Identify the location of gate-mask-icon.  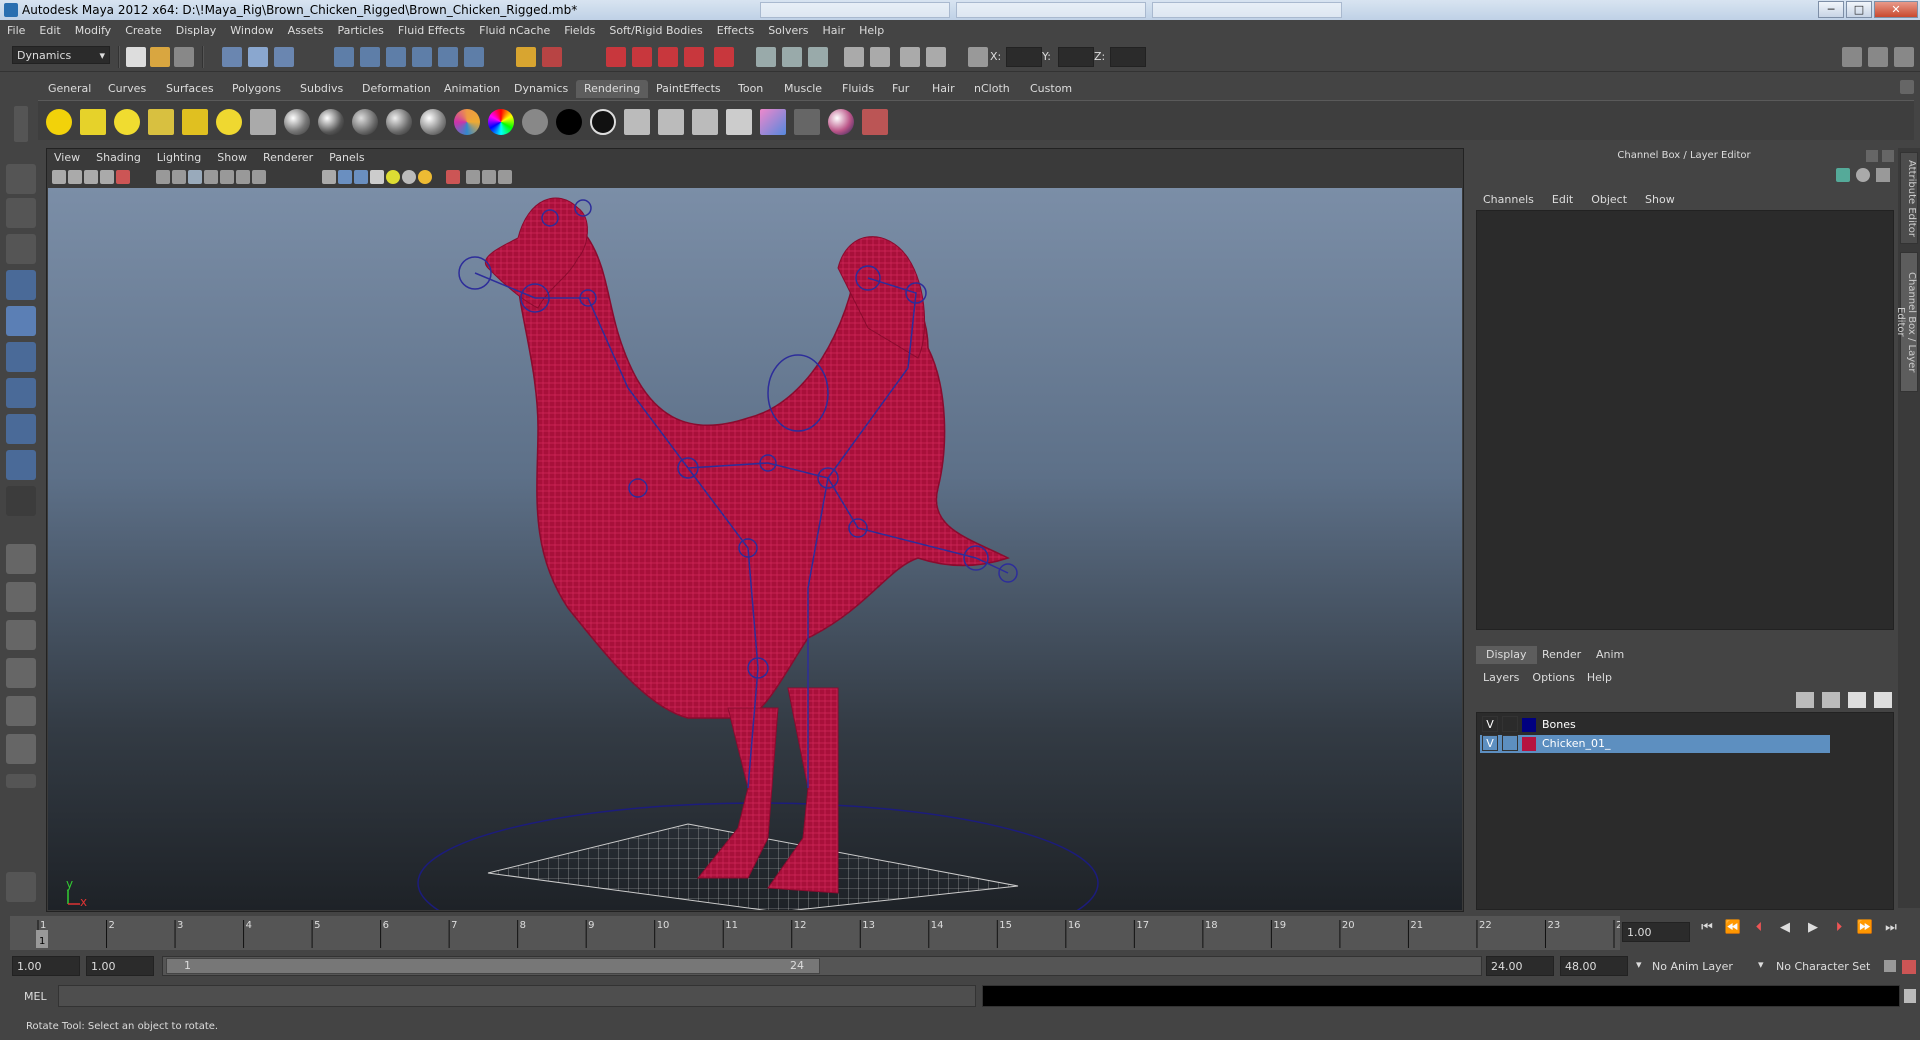
(195, 177).